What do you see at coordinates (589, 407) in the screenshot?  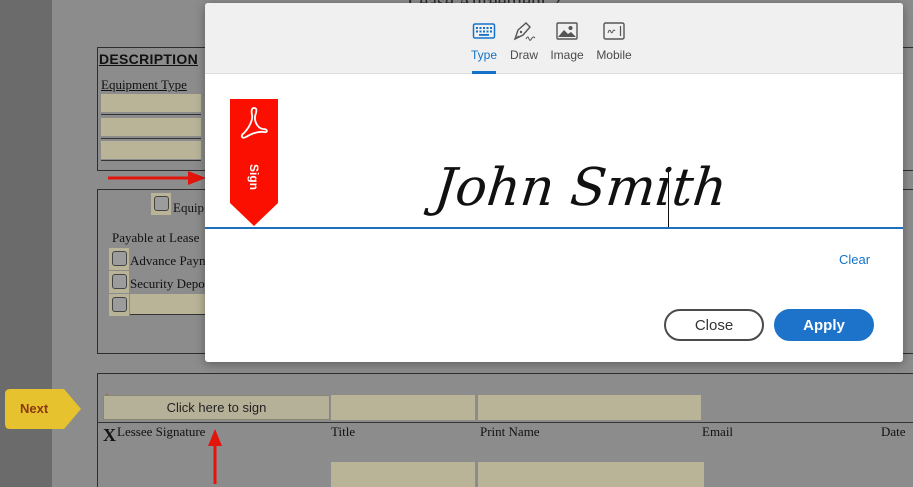 I see `print-name-field` at bounding box center [589, 407].